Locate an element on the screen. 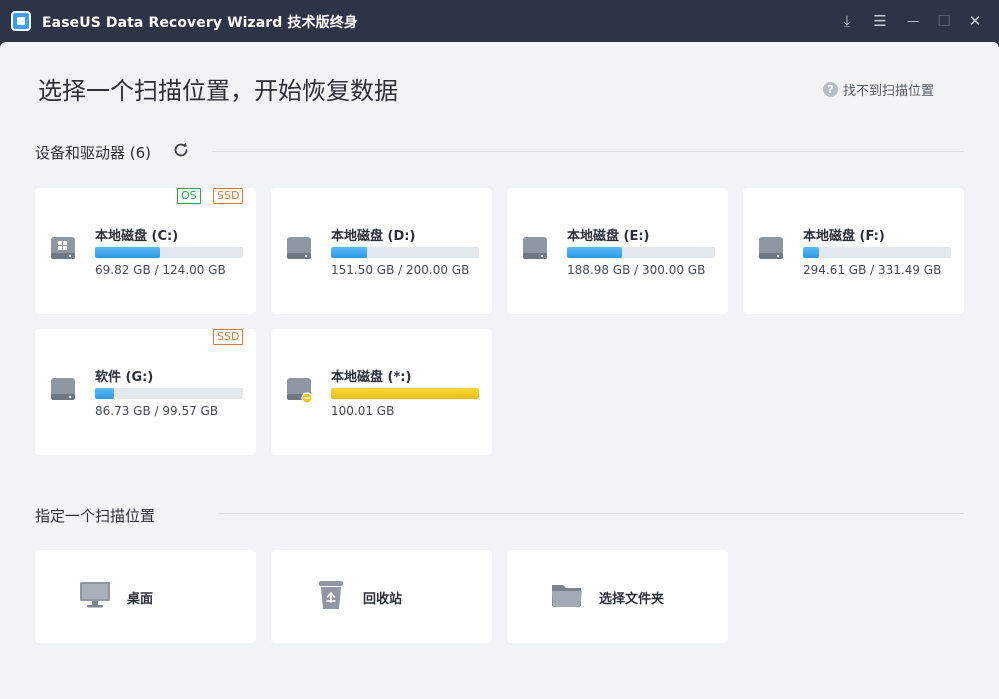 This screenshot has width=999, height=699. drive-card-lost: 本地磁盘 (*:) 100.01 GB is located at coordinates (381, 392).